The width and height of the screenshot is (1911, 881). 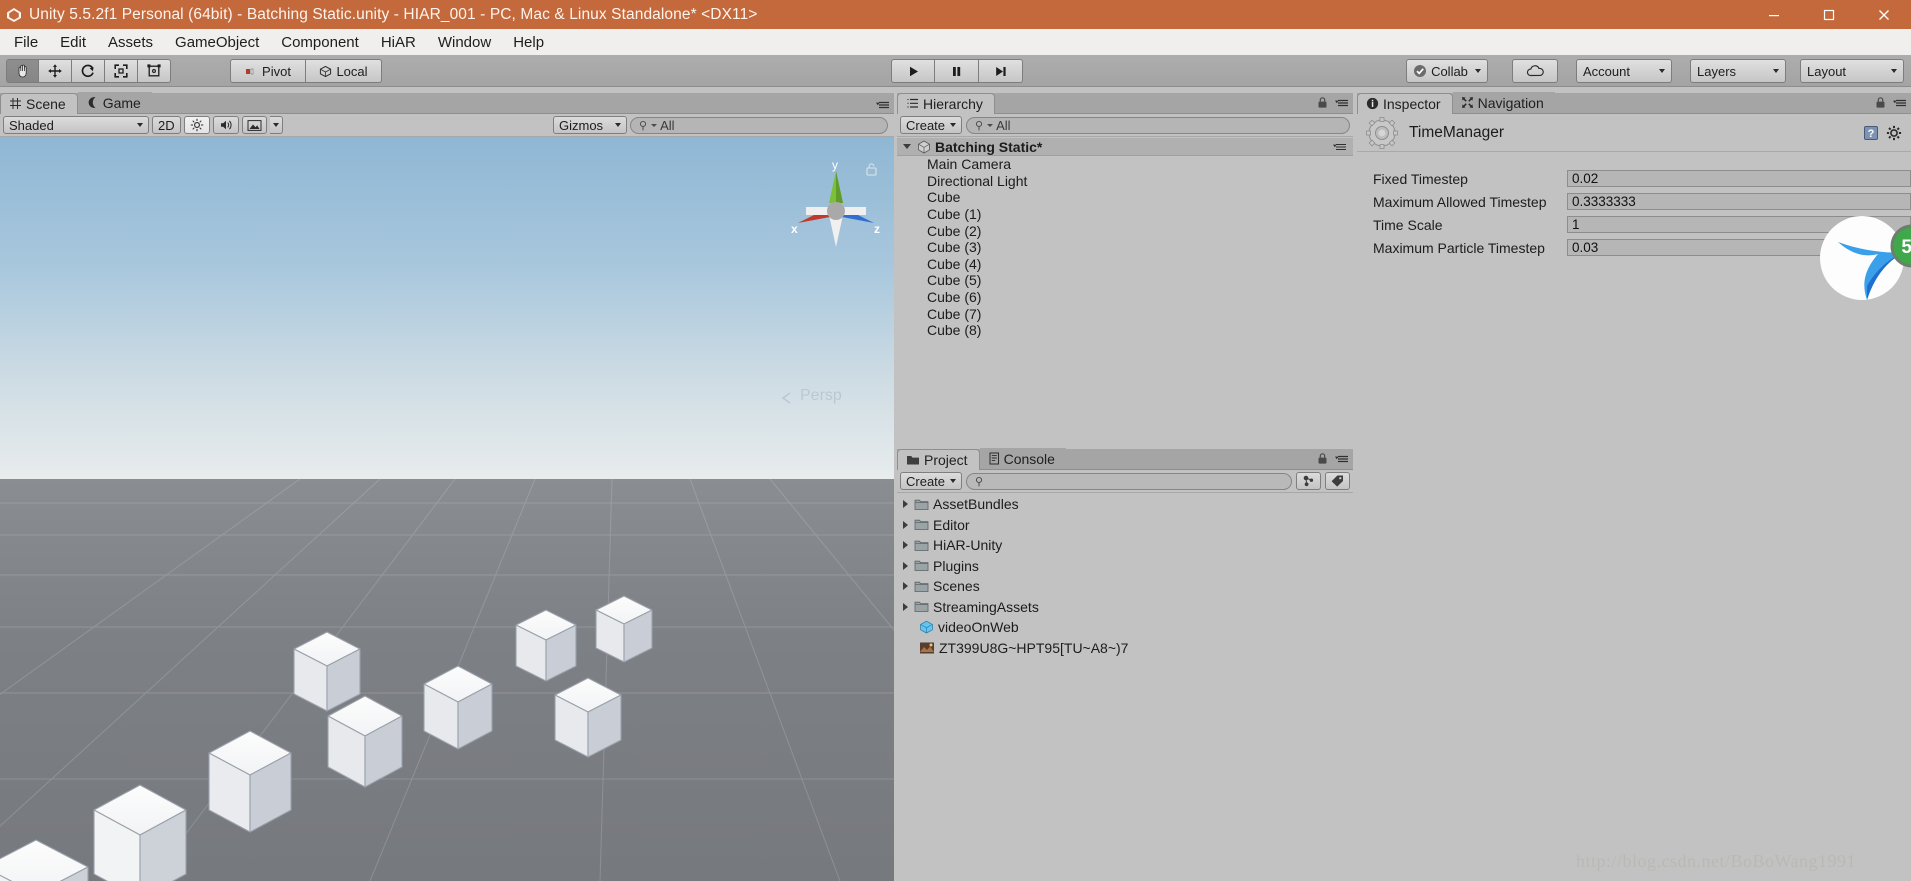 I want to click on hand-tool-button, so click(x=22, y=71).